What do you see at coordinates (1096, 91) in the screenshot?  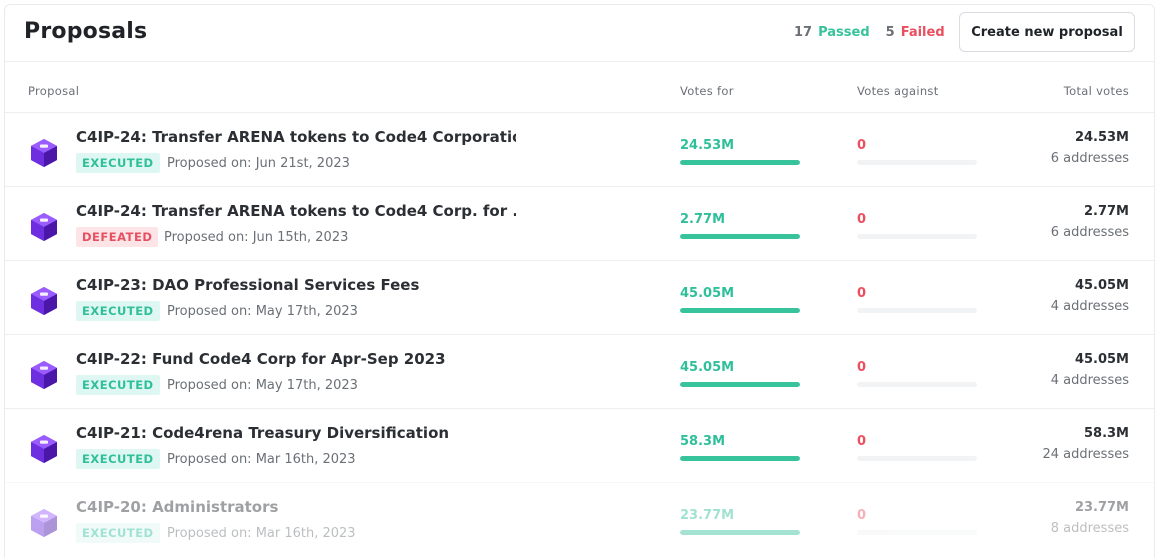 I see `column-header-total-votes: Total votes` at bounding box center [1096, 91].